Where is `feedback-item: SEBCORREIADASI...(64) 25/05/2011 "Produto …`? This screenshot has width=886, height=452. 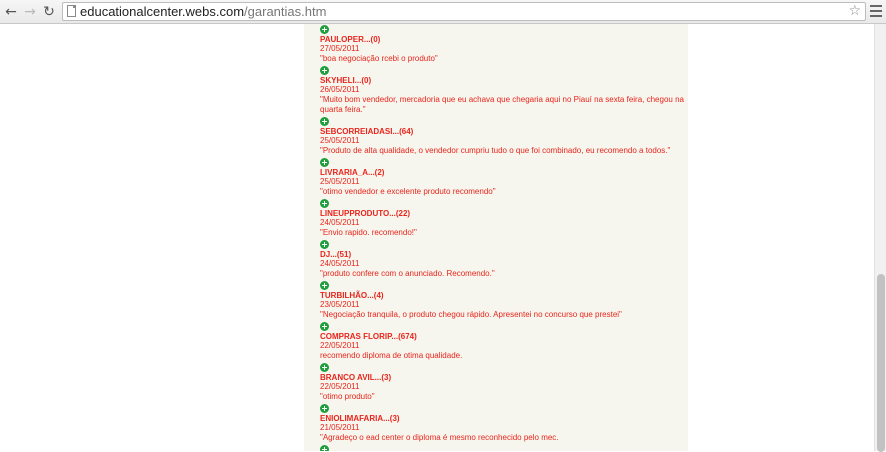 feedback-item: SEBCORREIADASI...(64) 25/05/2011 "Produto … is located at coordinates (503, 136).